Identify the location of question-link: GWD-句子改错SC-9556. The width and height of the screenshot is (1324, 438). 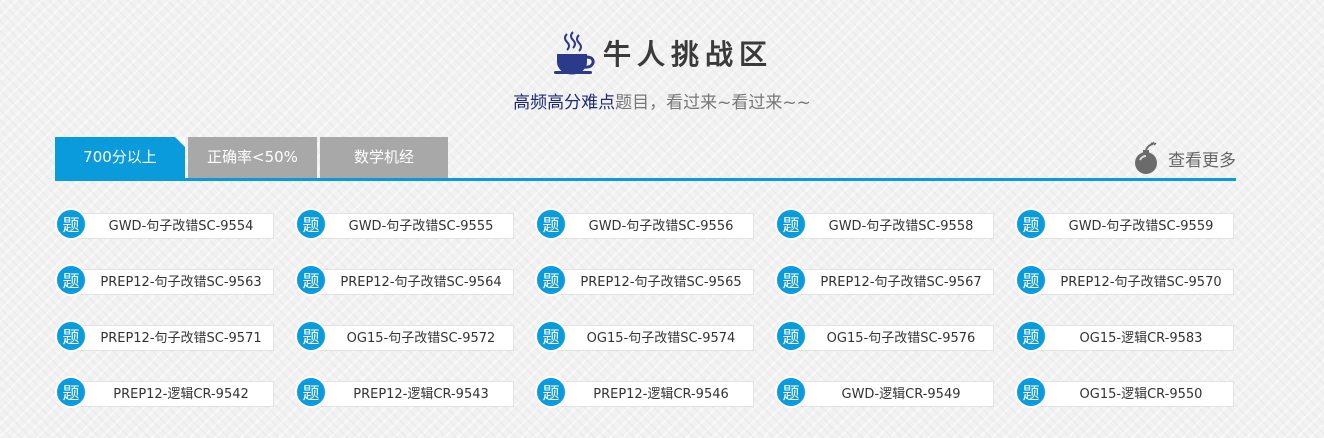
(661, 227).